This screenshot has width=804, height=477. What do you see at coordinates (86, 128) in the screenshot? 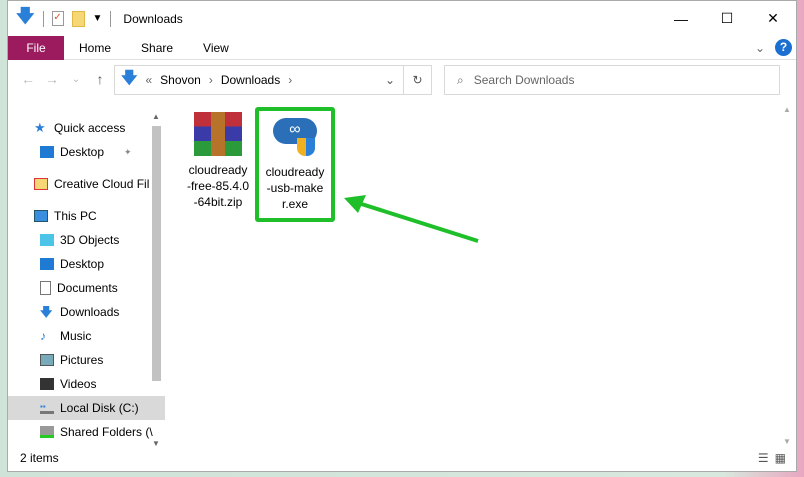
I see `sidebar-item-quick-access: ★ Quick access` at bounding box center [86, 128].